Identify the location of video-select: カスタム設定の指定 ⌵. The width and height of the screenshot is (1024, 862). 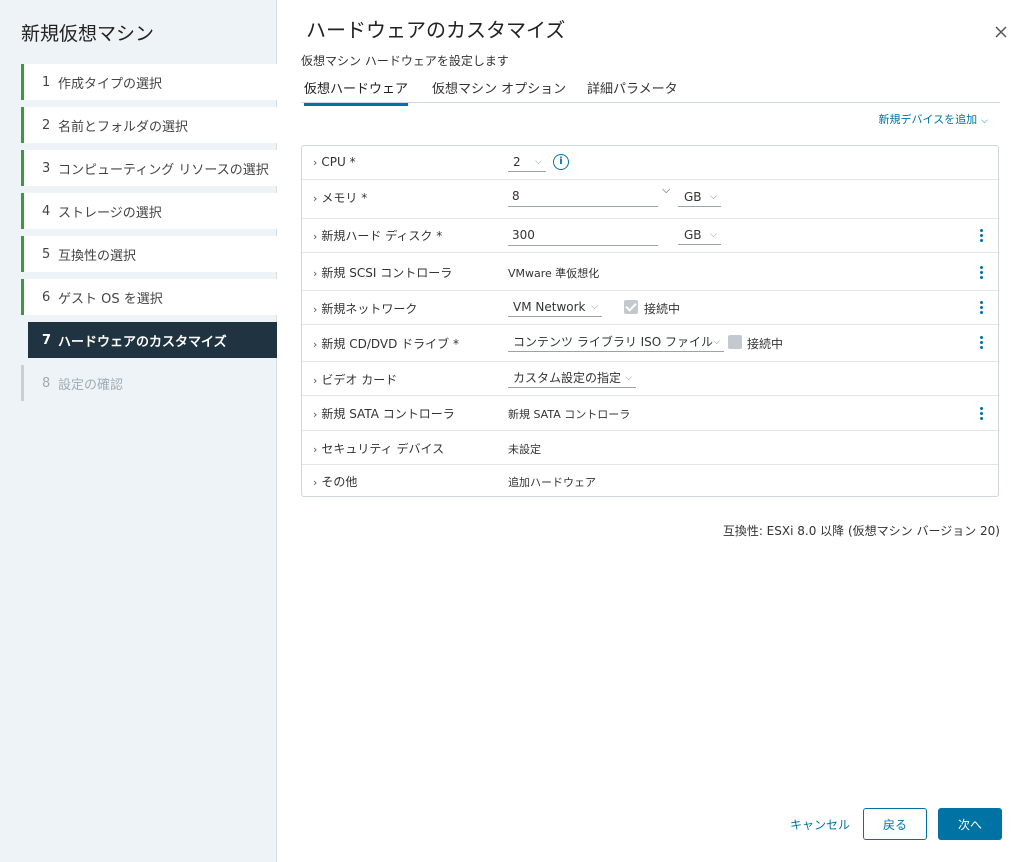
(572, 378).